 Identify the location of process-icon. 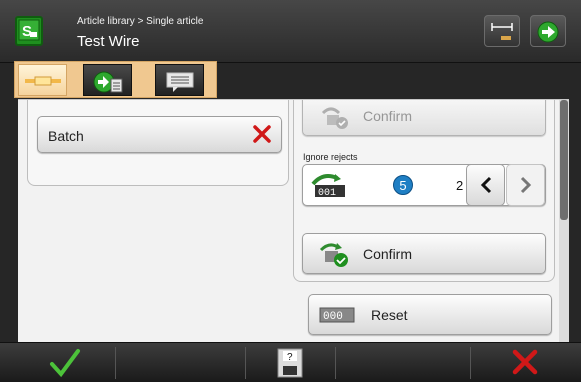
(107, 82).